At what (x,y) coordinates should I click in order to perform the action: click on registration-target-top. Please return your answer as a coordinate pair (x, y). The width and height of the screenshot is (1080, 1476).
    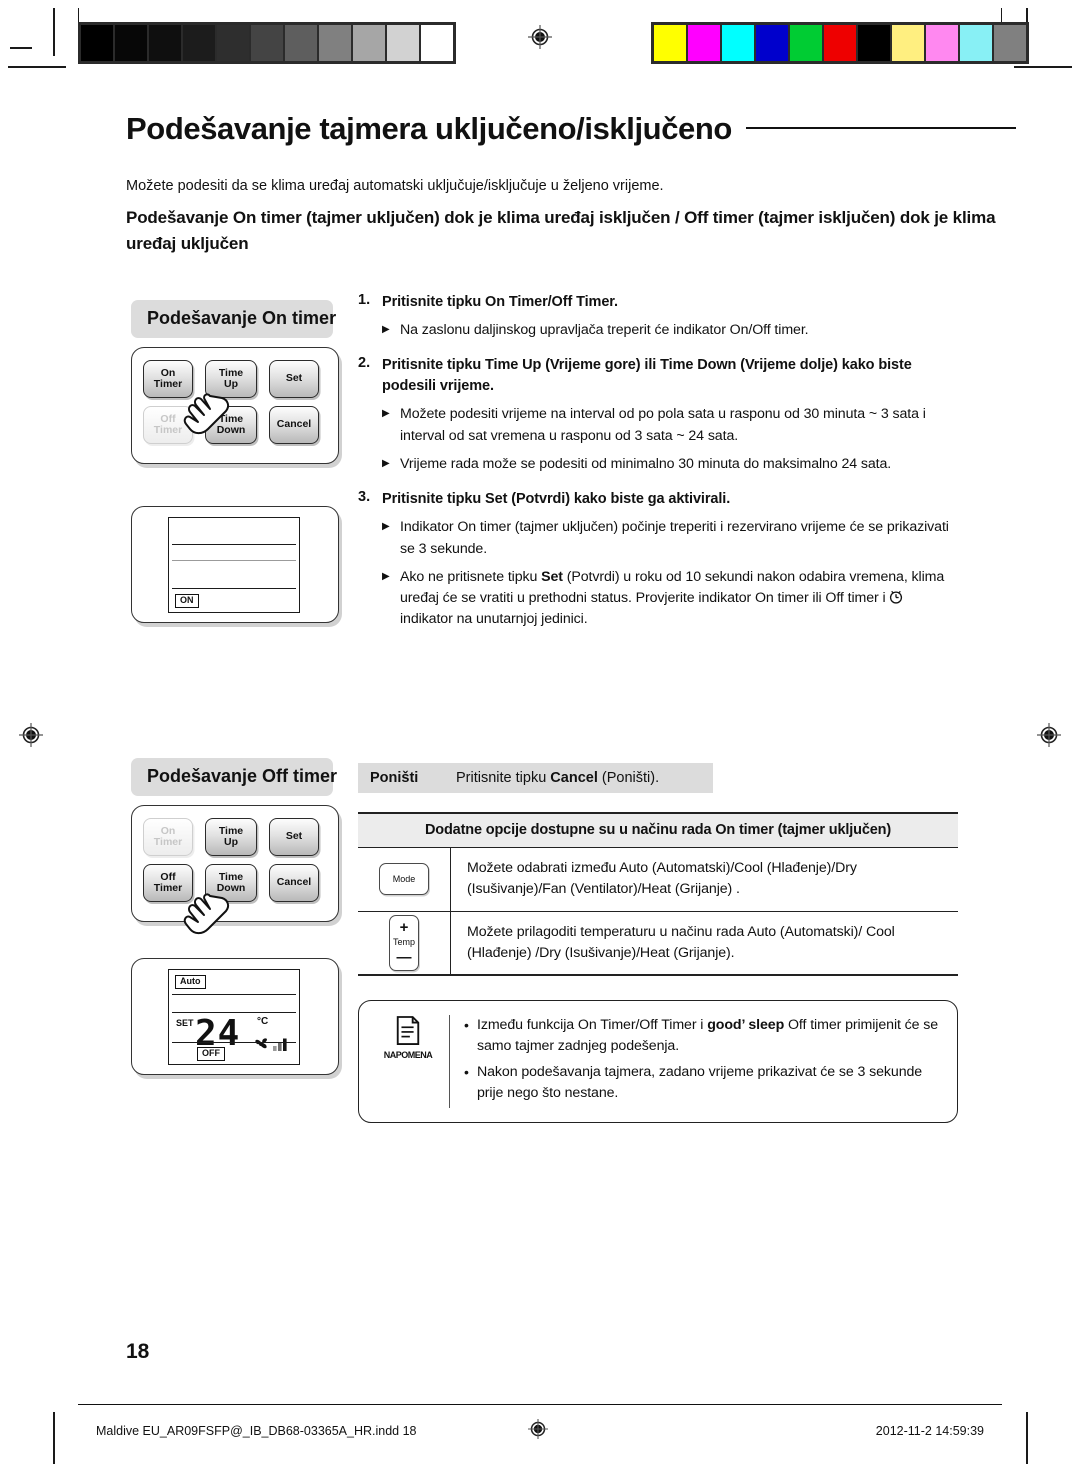
    Looking at the image, I should click on (540, 37).